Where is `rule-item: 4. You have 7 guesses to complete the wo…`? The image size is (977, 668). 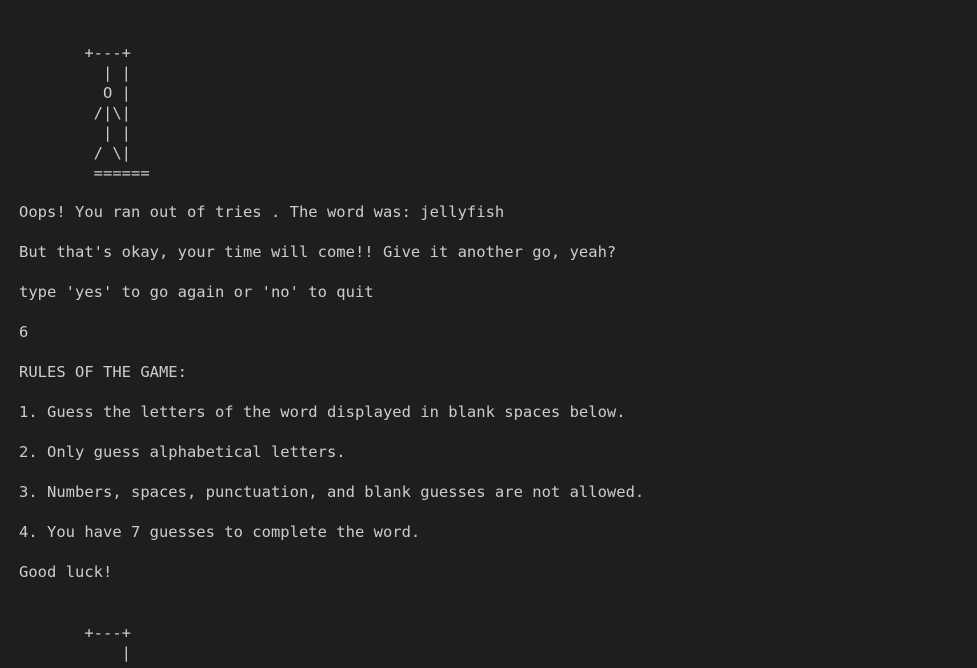 rule-item: 4. You have 7 guesses to complete the wo… is located at coordinates (220, 532).